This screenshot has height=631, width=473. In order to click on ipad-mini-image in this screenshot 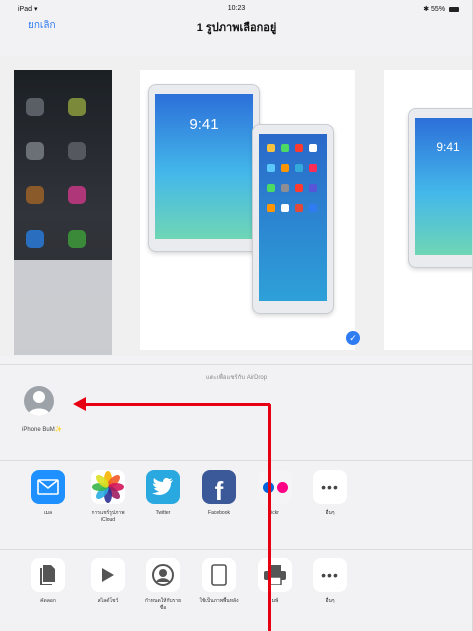, I will do `click(293, 219)`.